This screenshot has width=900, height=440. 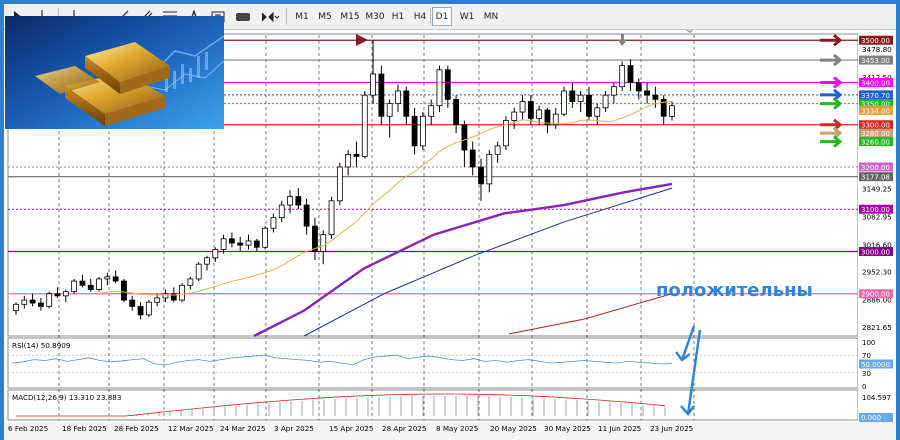 I want to click on price-tick-label: 3478.80, so click(x=877, y=49).